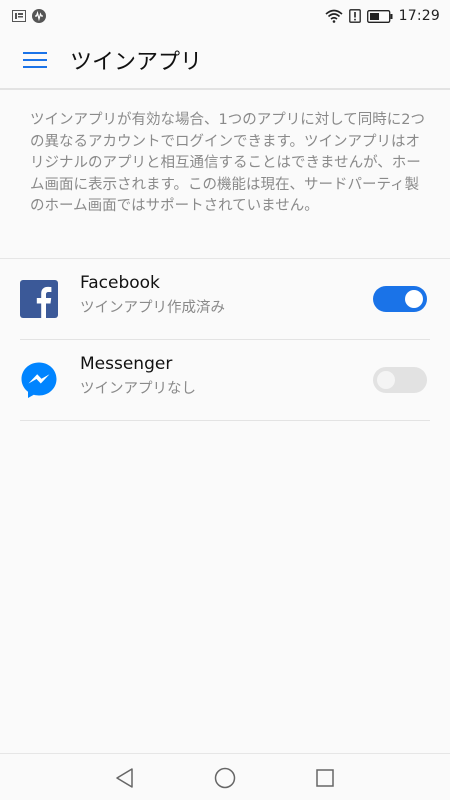  I want to click on menu-button, so click(35, 60).